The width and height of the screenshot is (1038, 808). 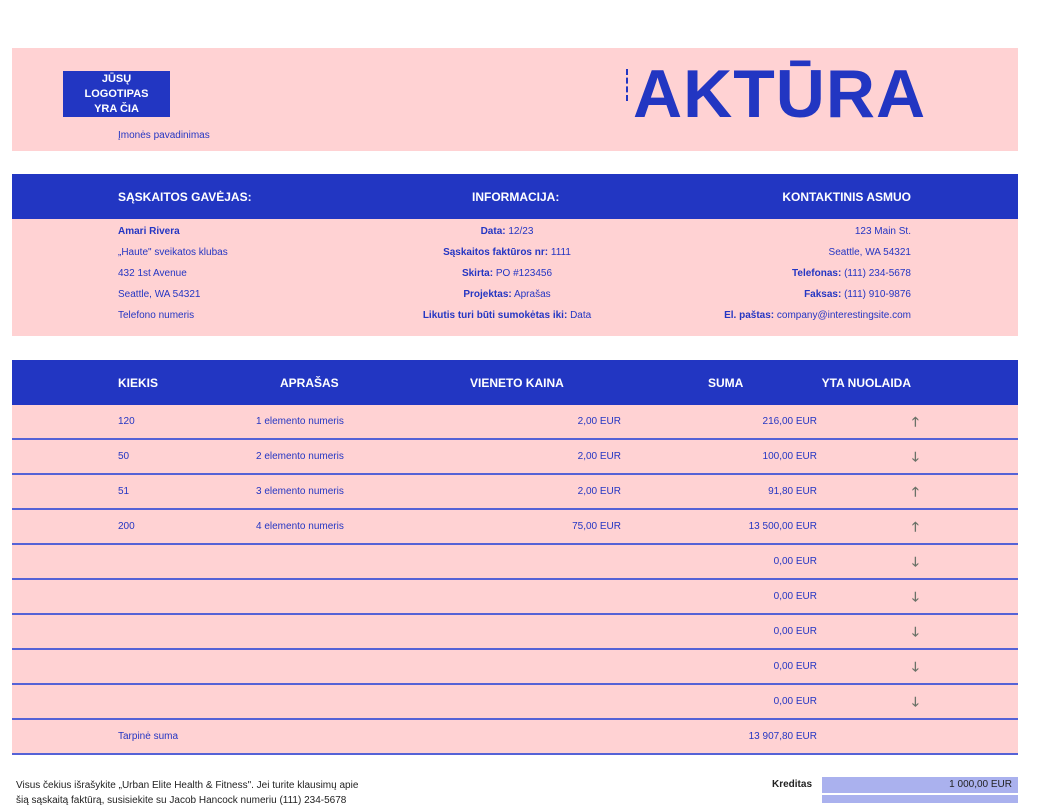 I want to click on row-description: 4 elemento numeris, so click(x=300, y=526).